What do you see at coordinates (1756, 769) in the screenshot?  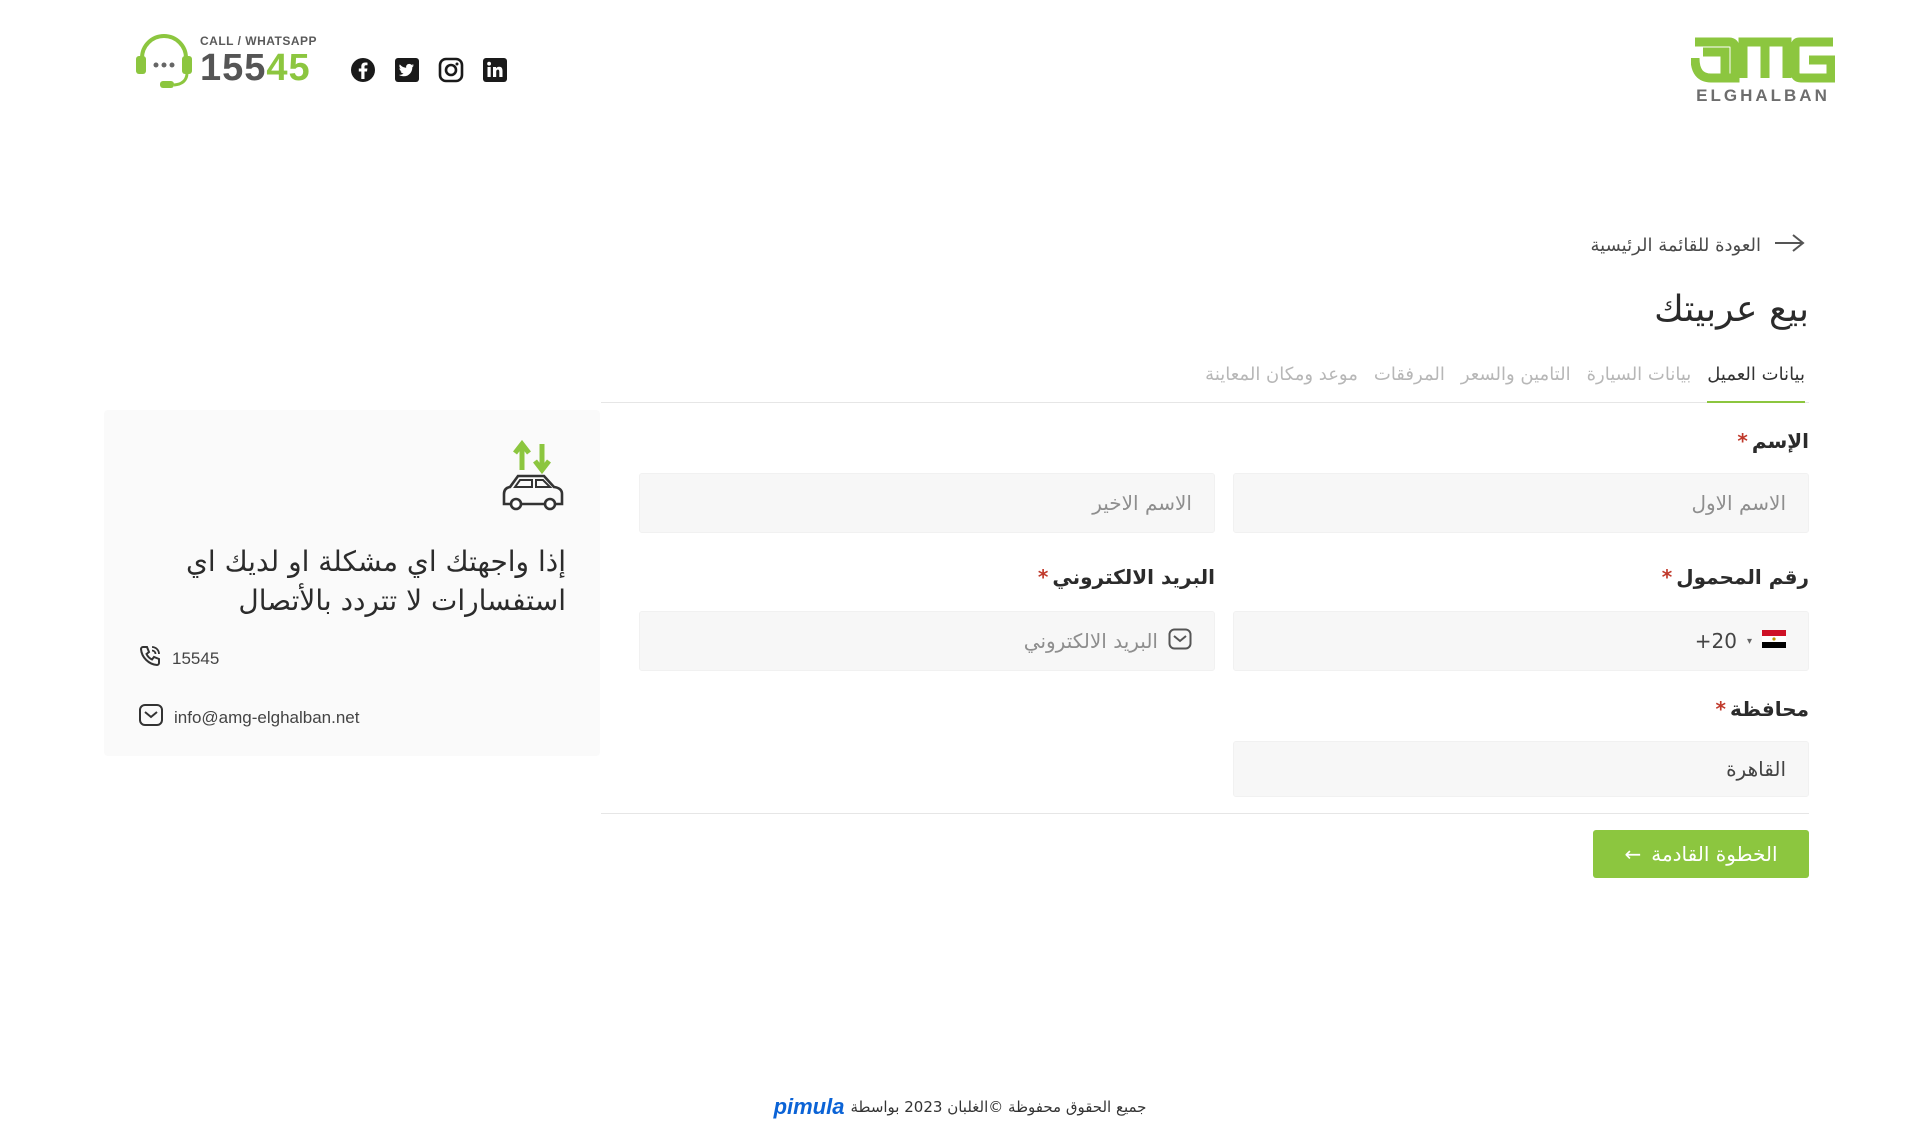 I see `governorate-value: القاهرة` at bounding box center [1756, 769].